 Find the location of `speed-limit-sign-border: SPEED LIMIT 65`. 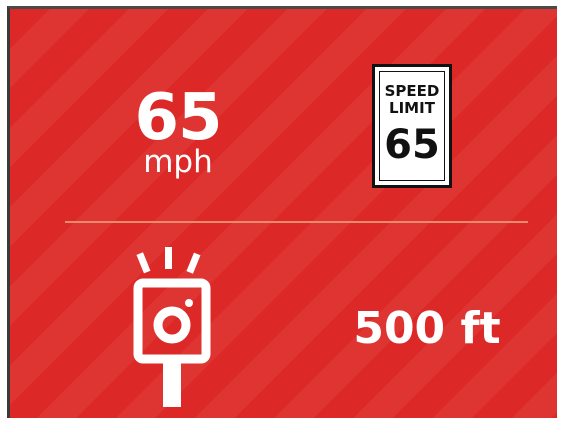

speed-limit-sign-border: SPEED LIMIT 65 is located at coordinates (412, 126).